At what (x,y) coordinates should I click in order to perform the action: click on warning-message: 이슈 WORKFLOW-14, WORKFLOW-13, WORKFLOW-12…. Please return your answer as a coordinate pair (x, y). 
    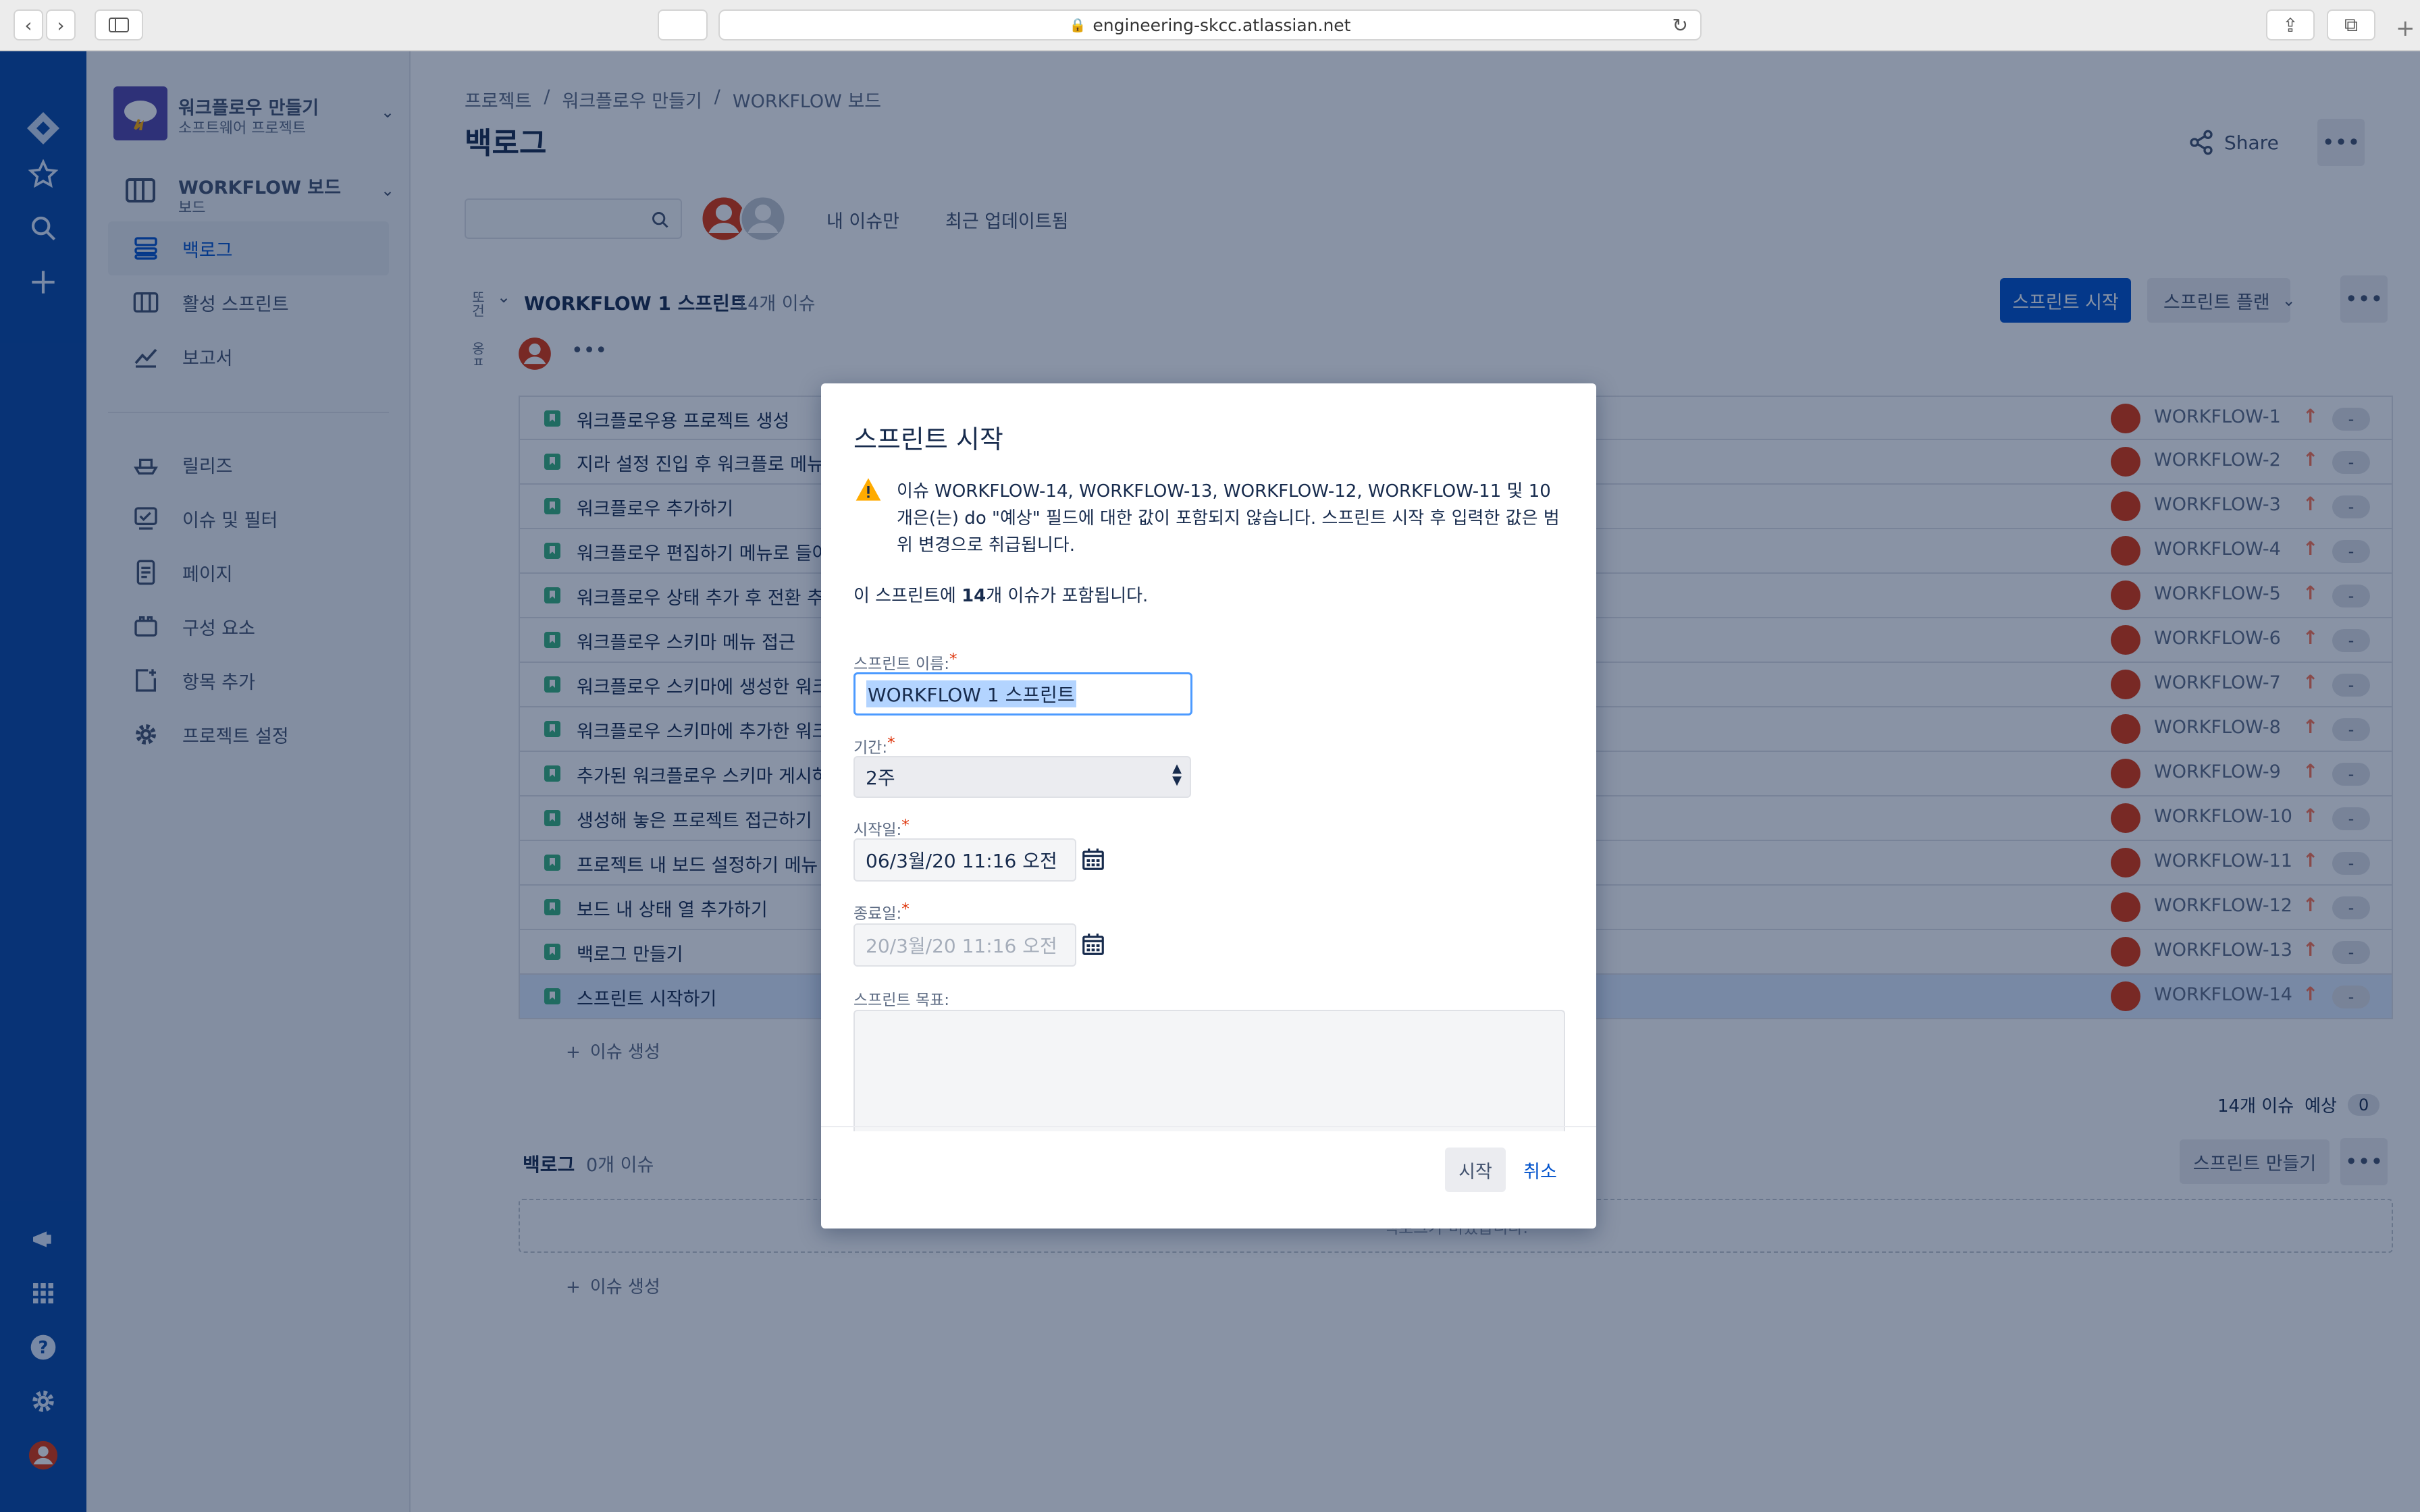
    Looking at the image, I should click on (1228, 518).